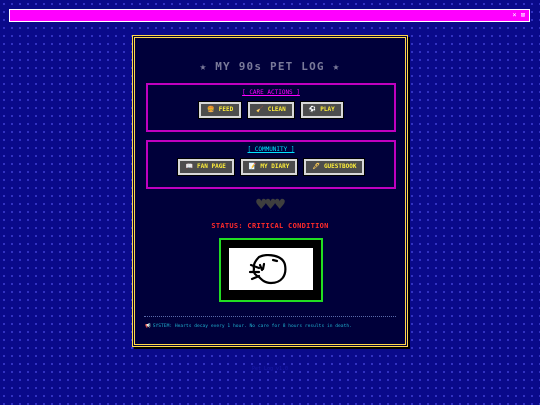  I want to click on hearts-icon: ♥♥♥, so click(270, 205).